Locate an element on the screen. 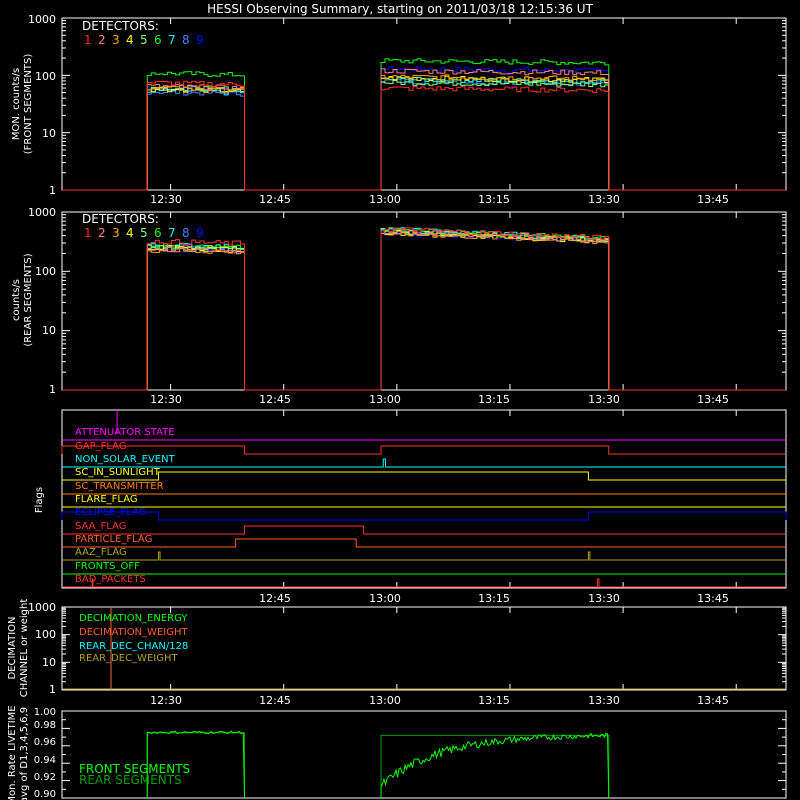 Image resolution: width=800 pixels, height=800 pixels. panel-livetime-legend: FRONT SEGMENTS REAR SEGMENTS is located at coordinates (134, 774).